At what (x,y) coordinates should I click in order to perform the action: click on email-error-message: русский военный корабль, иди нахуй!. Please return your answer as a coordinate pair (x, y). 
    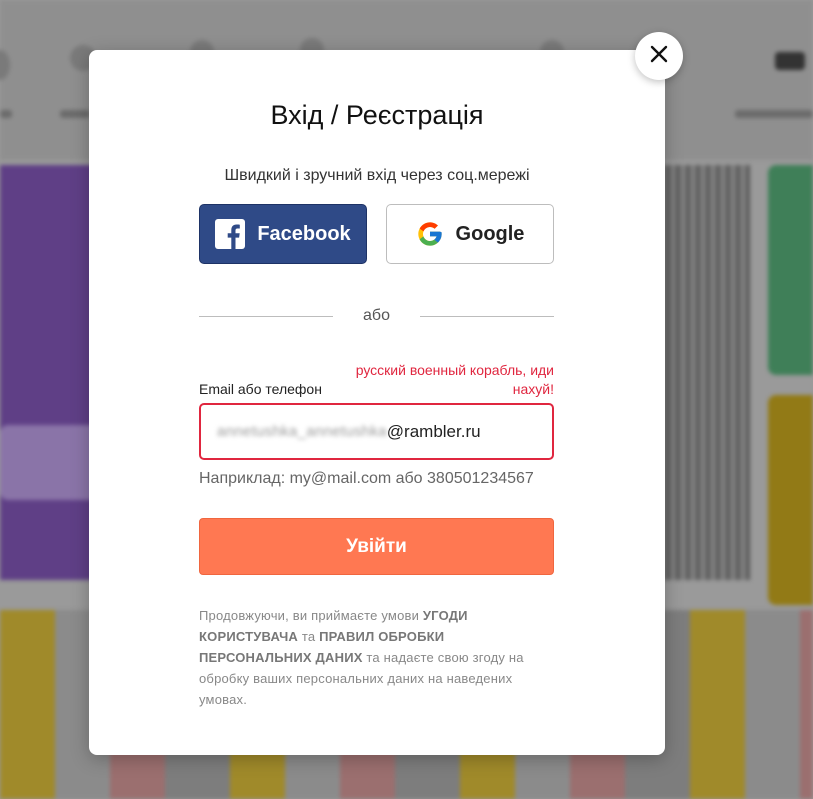
    Looking at the image, I should click on (454, 379).